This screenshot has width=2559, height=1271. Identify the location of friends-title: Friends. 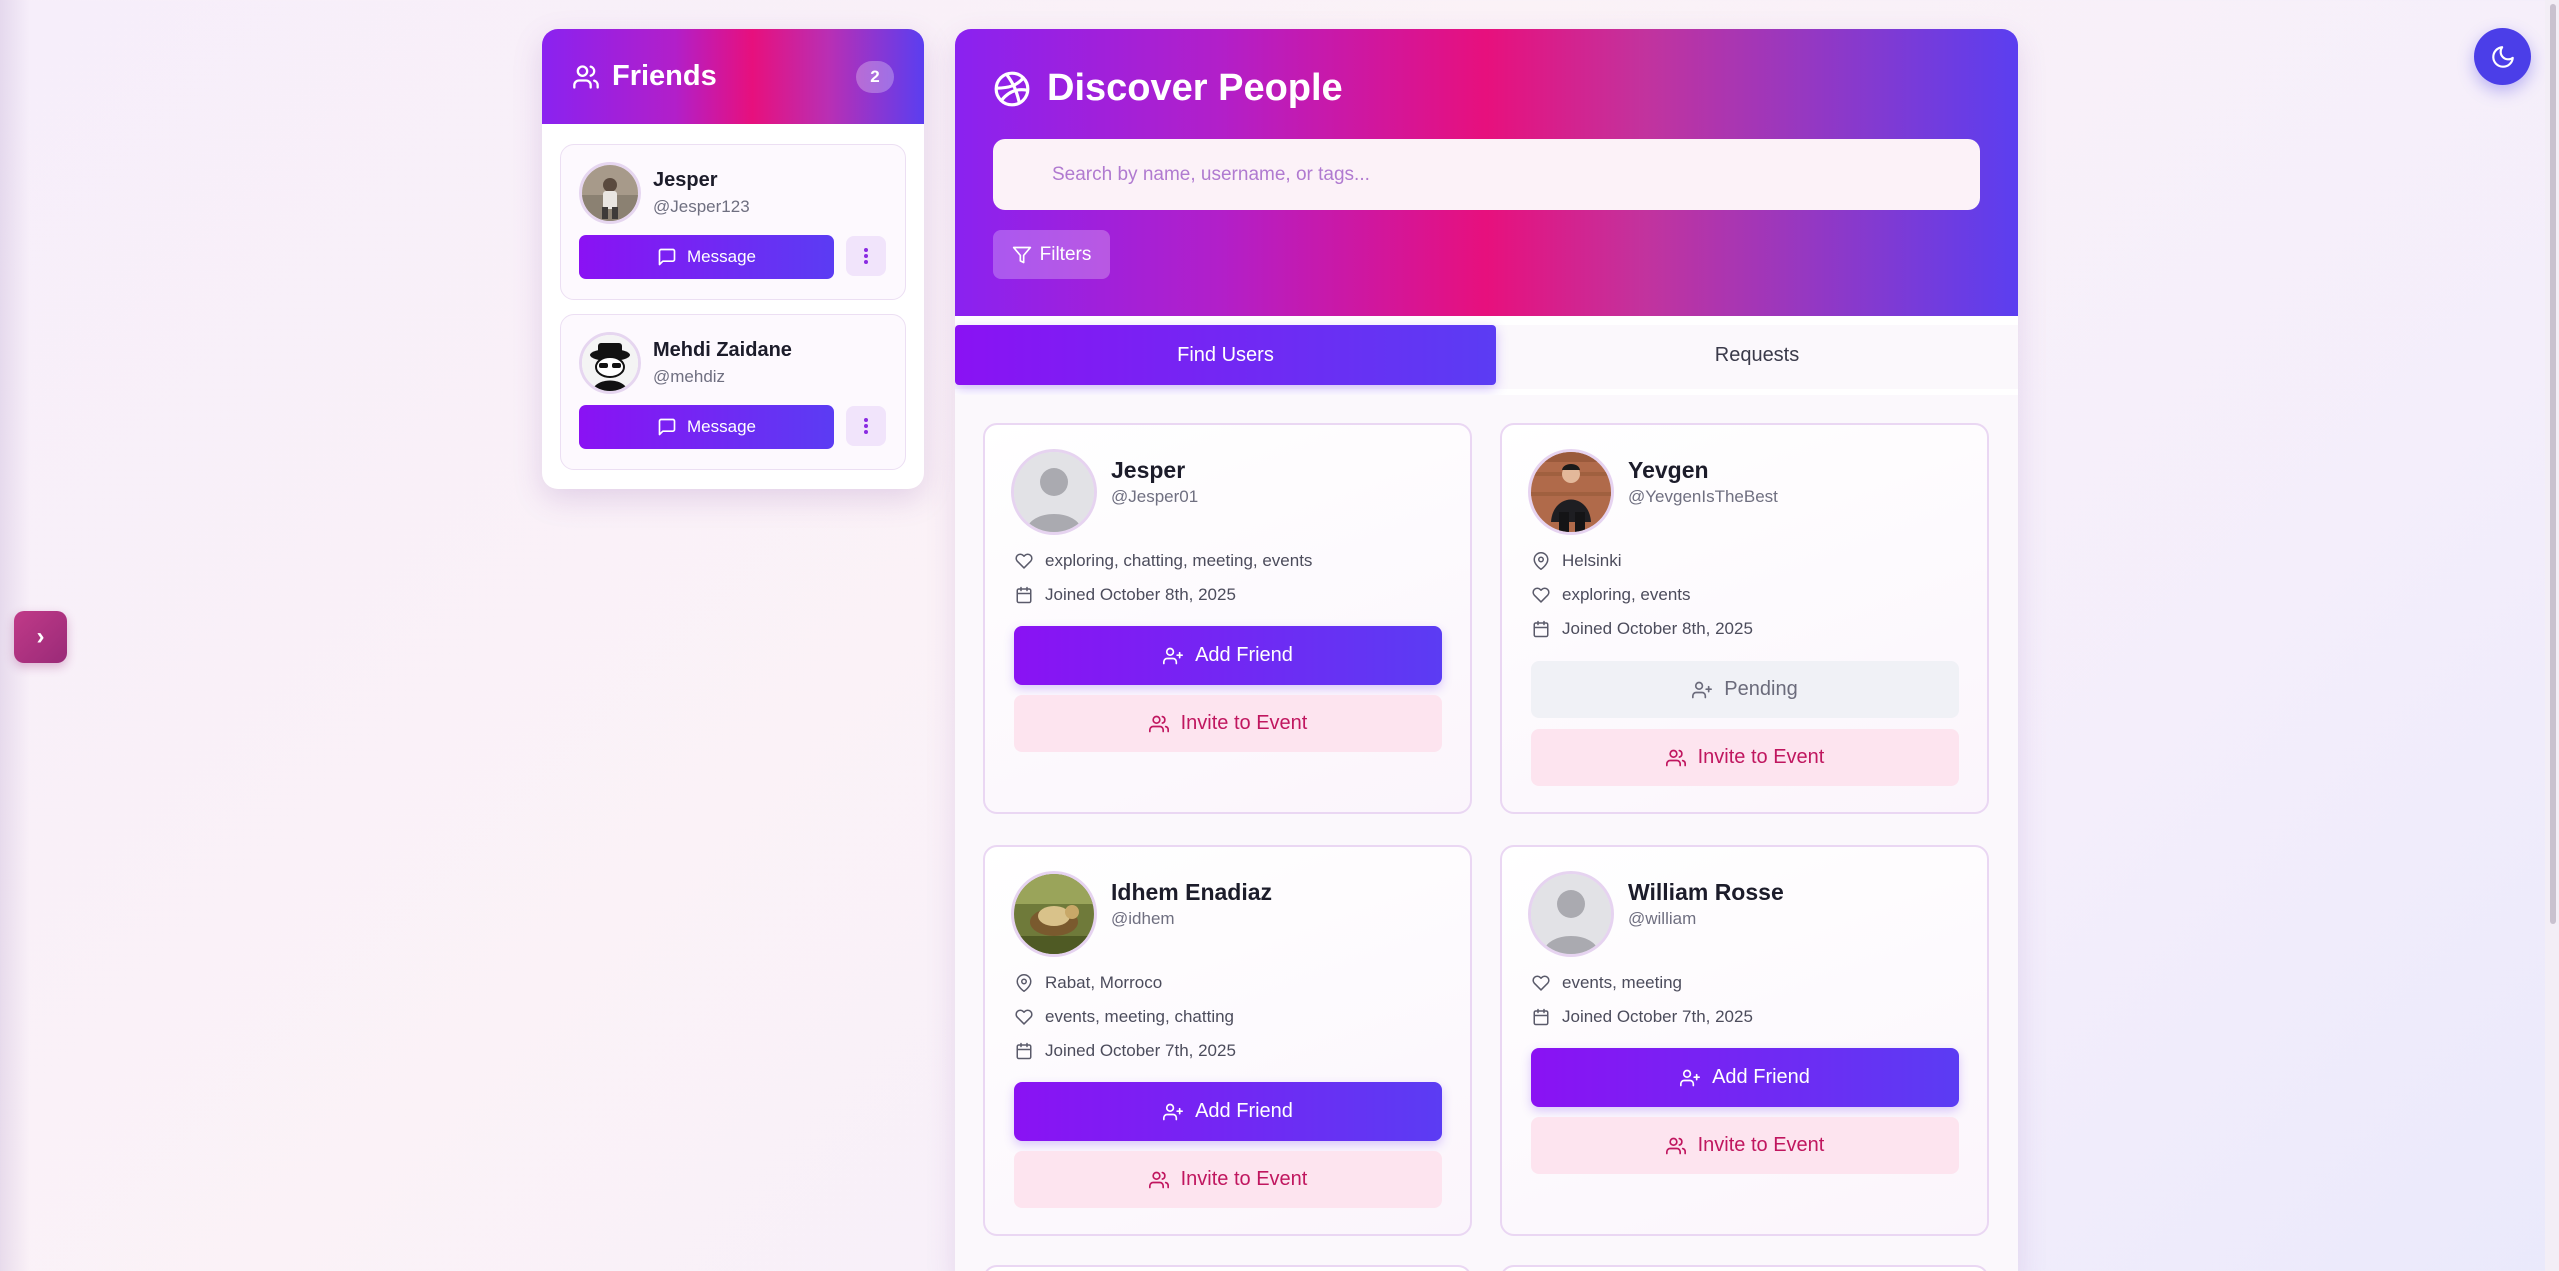
(664, 76).